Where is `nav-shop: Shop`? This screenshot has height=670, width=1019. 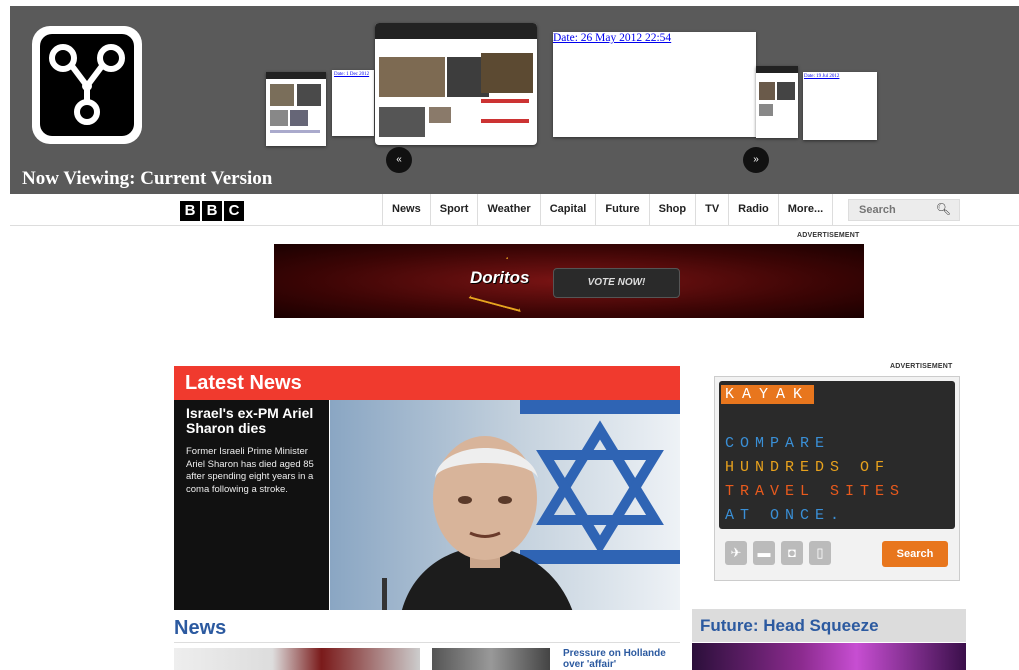
nav-shop: Shop is located at coordinates (672, 209).